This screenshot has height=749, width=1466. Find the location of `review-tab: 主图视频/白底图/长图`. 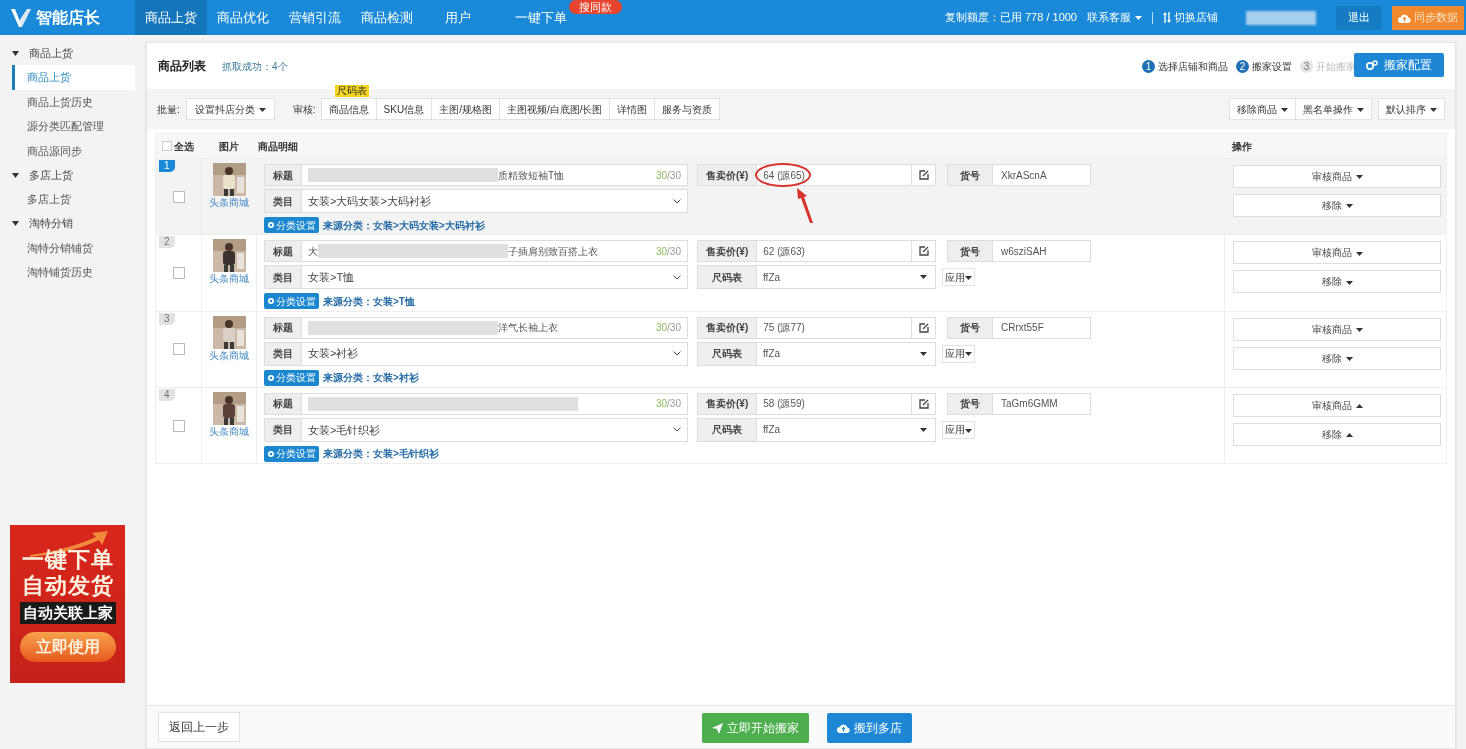

review-tab: 主图视频/白底图/长图 is located at coordinates (554, 109).